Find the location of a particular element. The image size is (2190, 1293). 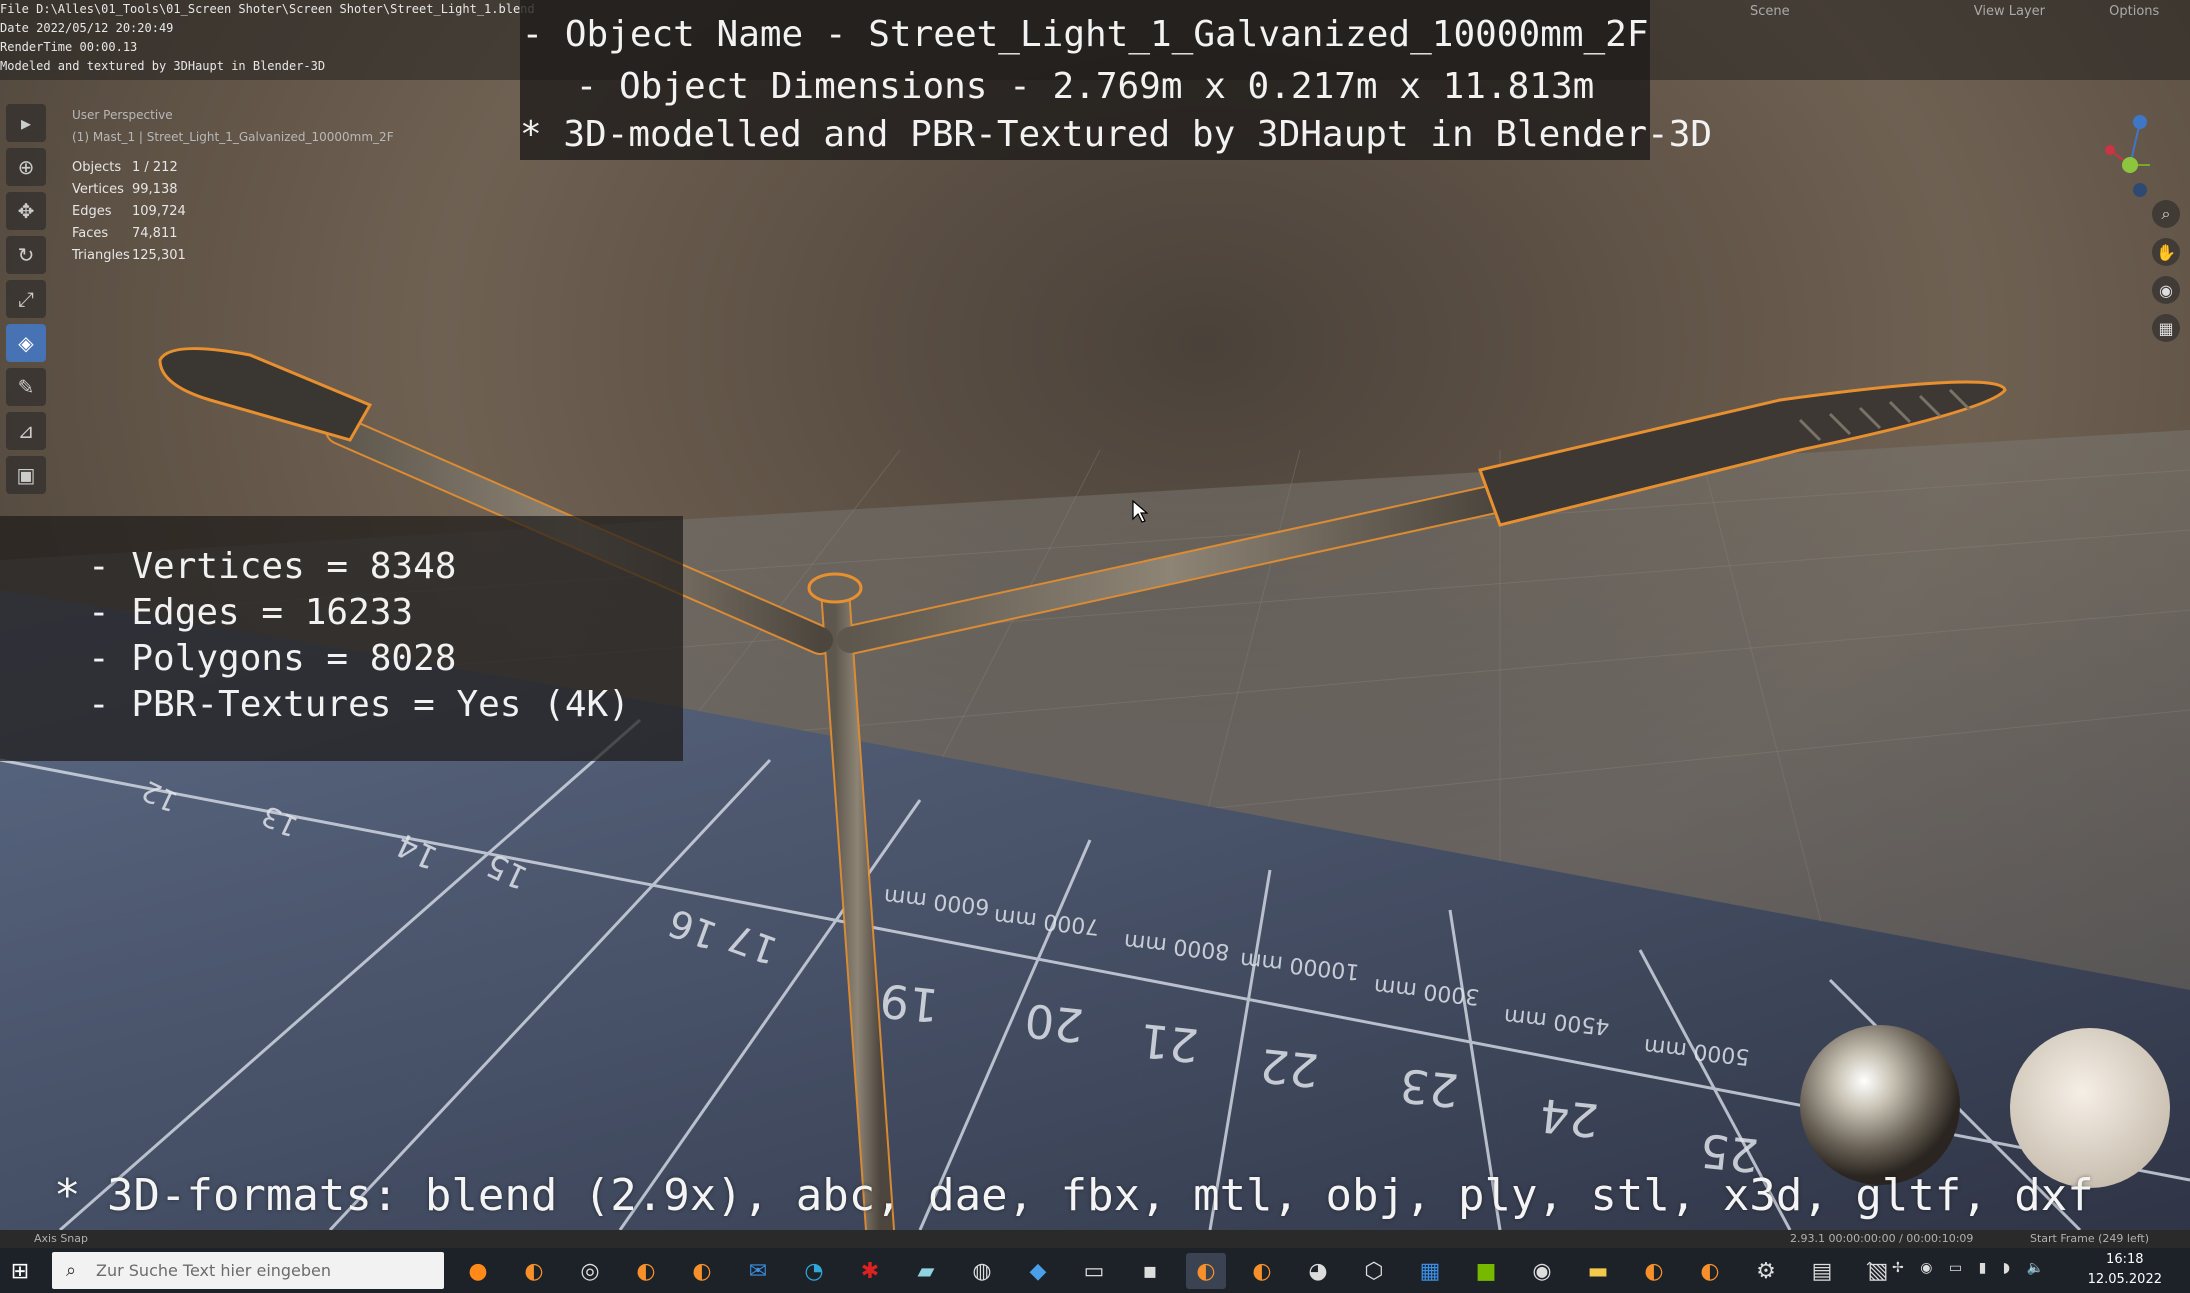

move-icon: ✥ is located at coordinates (26, 211).